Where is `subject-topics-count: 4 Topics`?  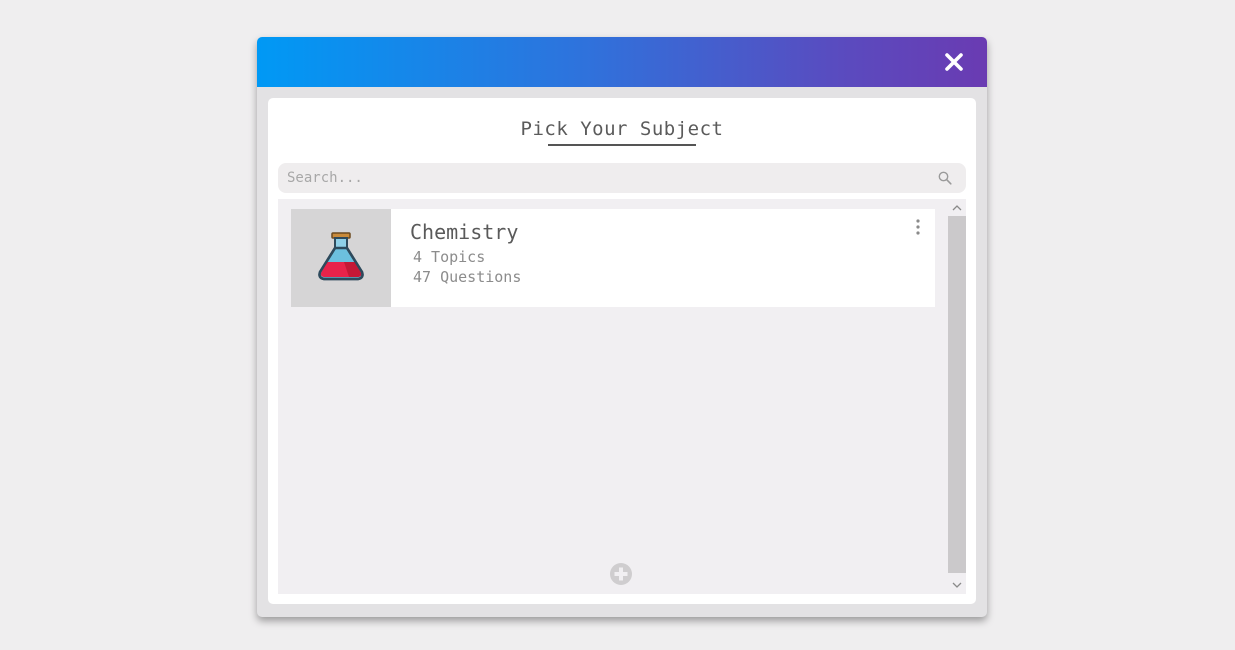 subject-topics-count: 4 Topics is located at coordinates (449, 257).